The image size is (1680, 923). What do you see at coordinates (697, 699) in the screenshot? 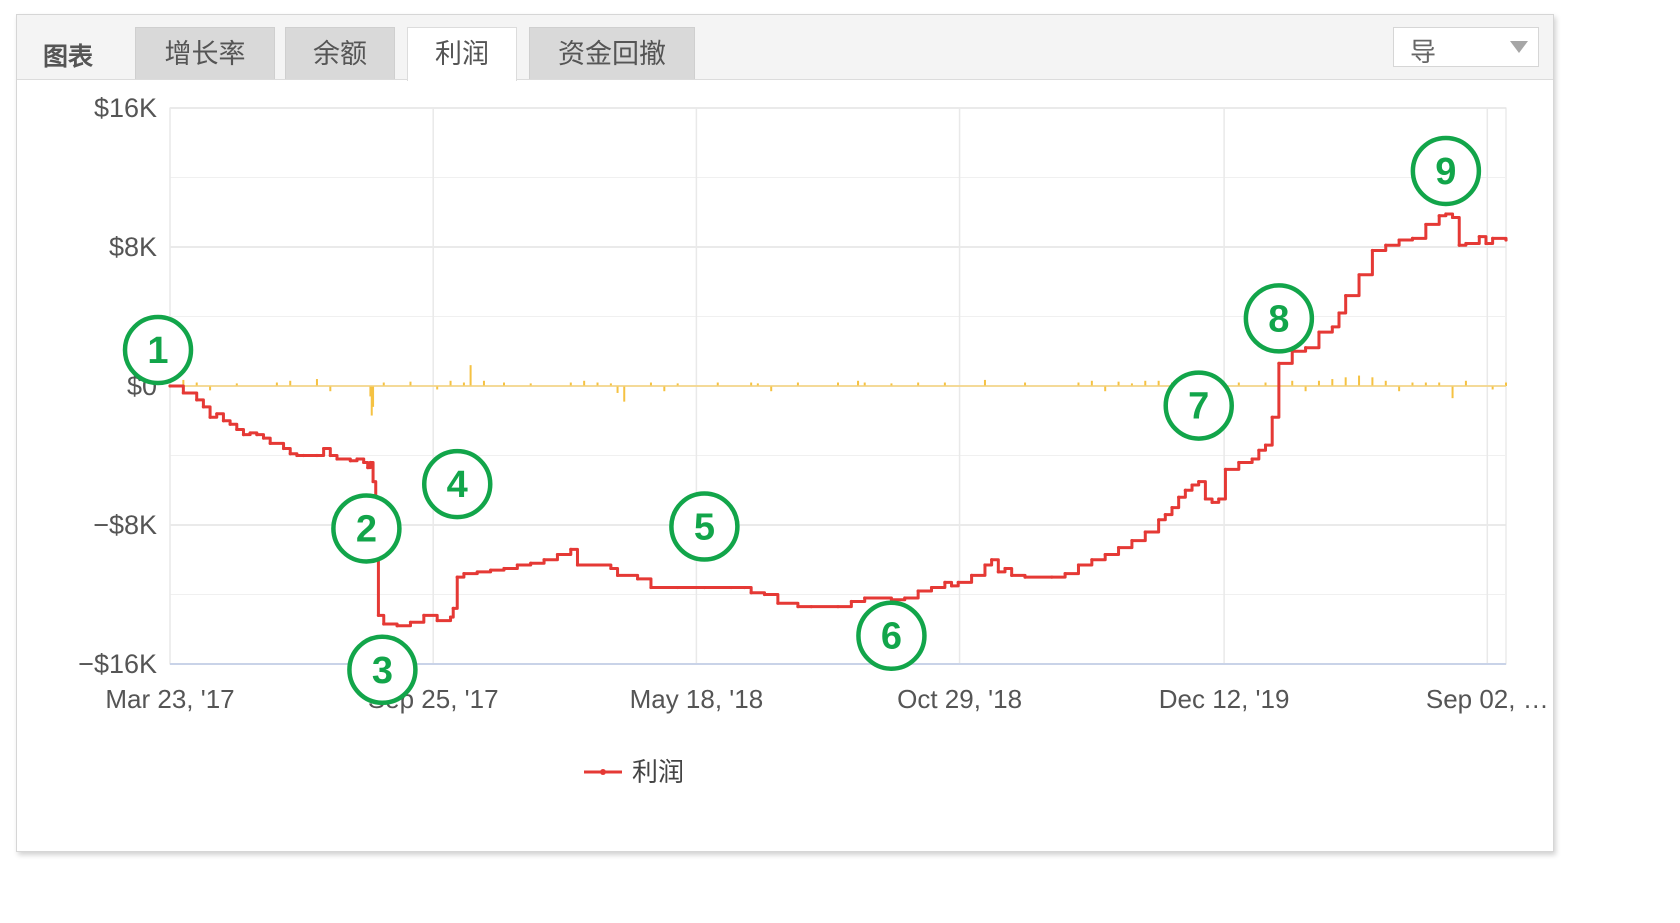
I see `x-tick-label: May 18, '18` at bounding box center [697, 699].